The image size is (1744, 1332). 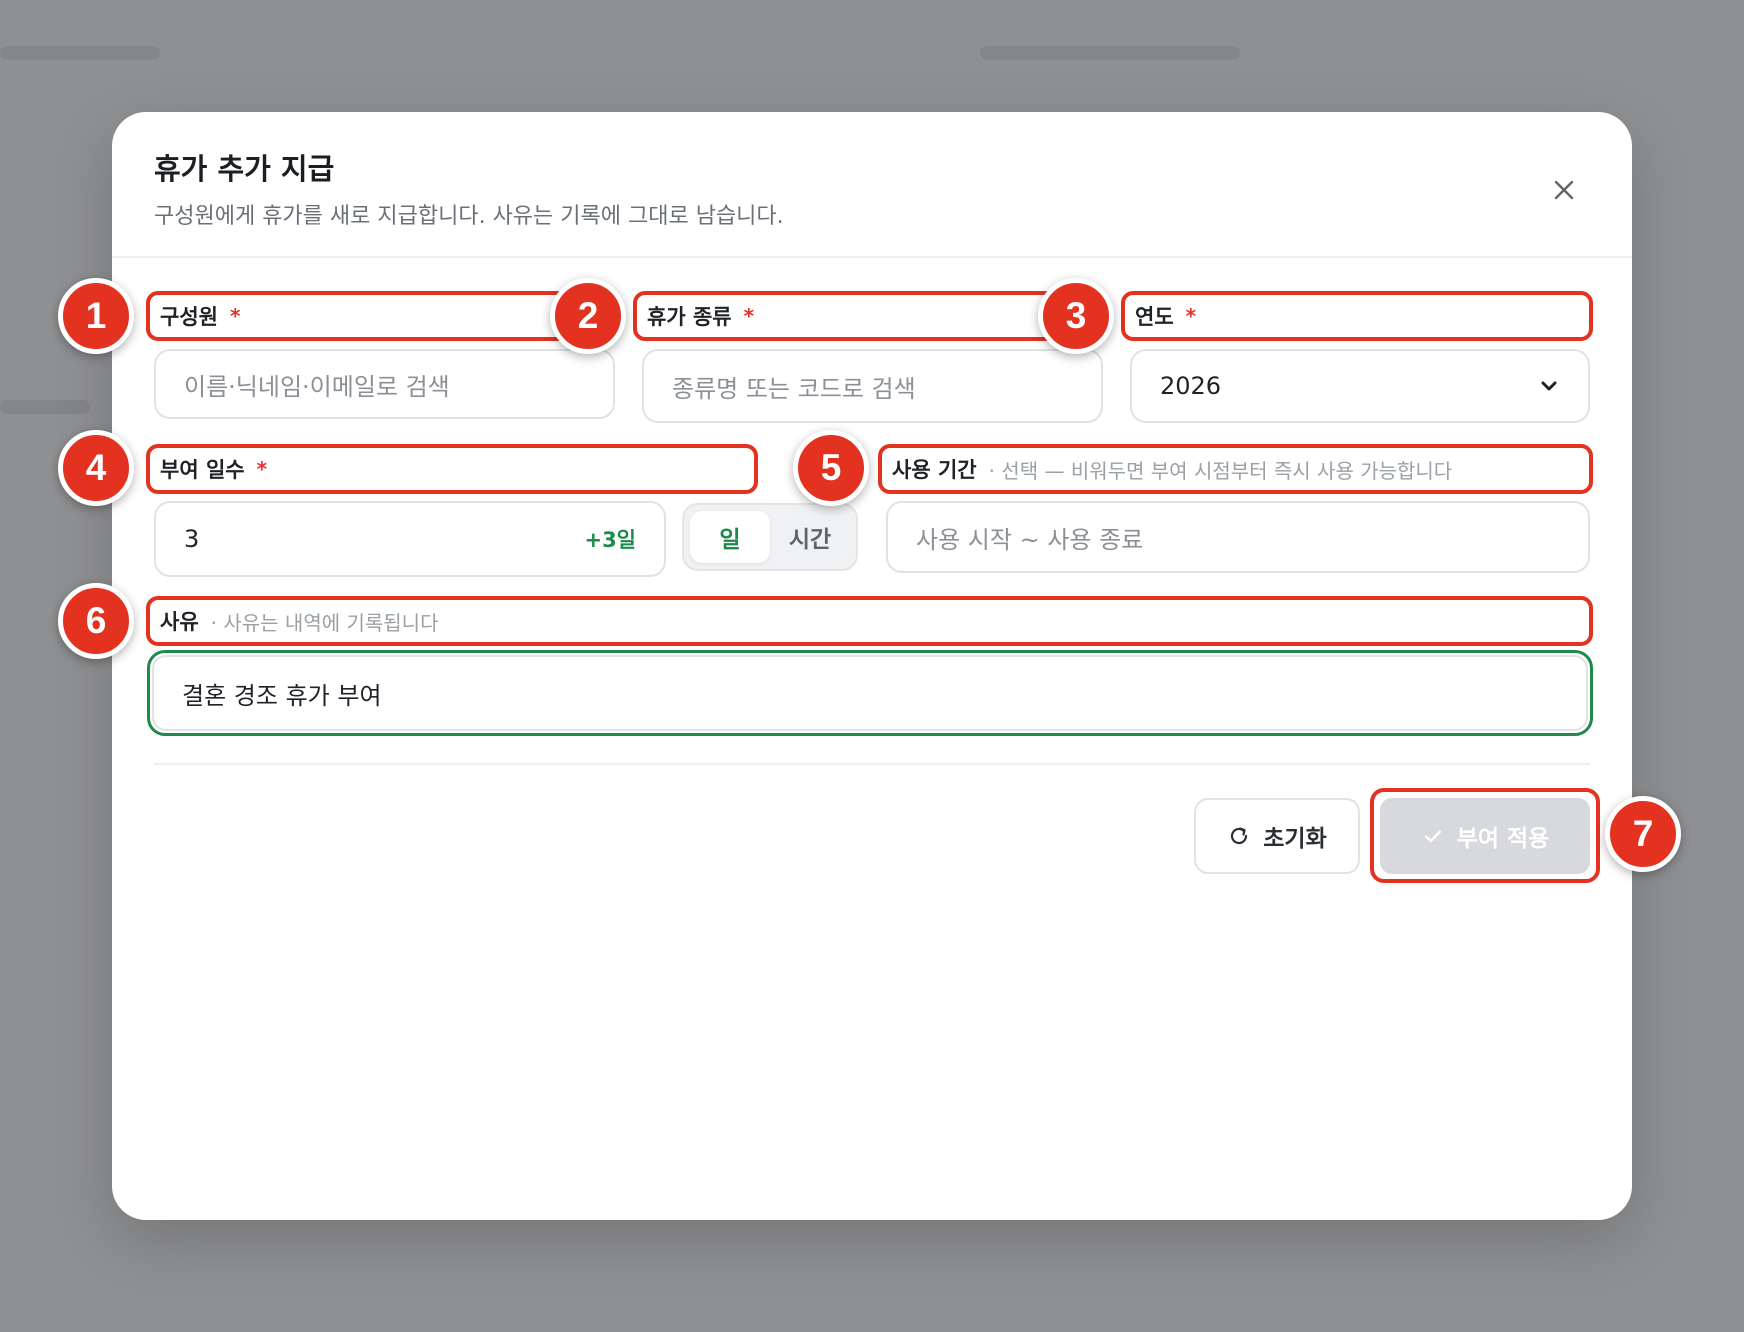 I want to click on unit-option-day: 일, so click(x=730, y=537).